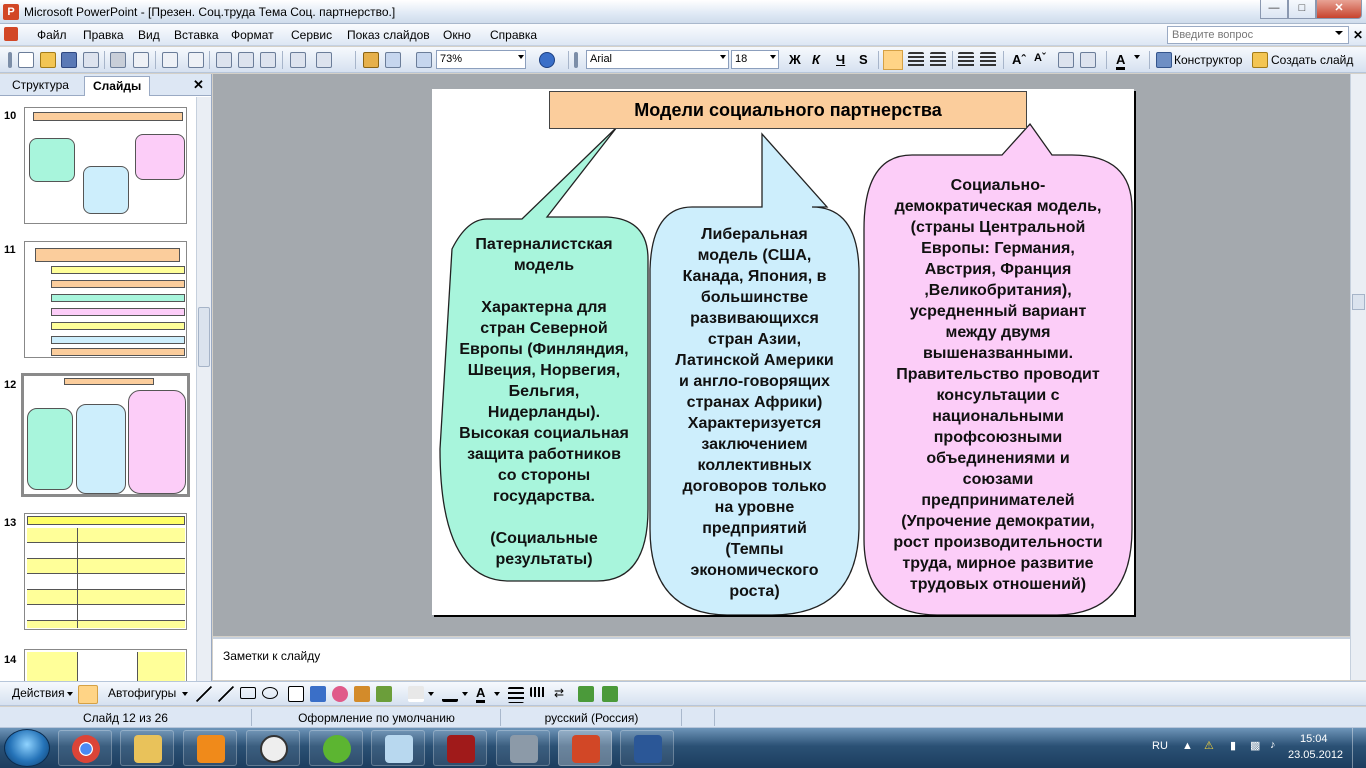  What do you see at coordinates (586, 694) in the screenshot?
I see `shadow-style-icon` at bounding box center [586, 694].